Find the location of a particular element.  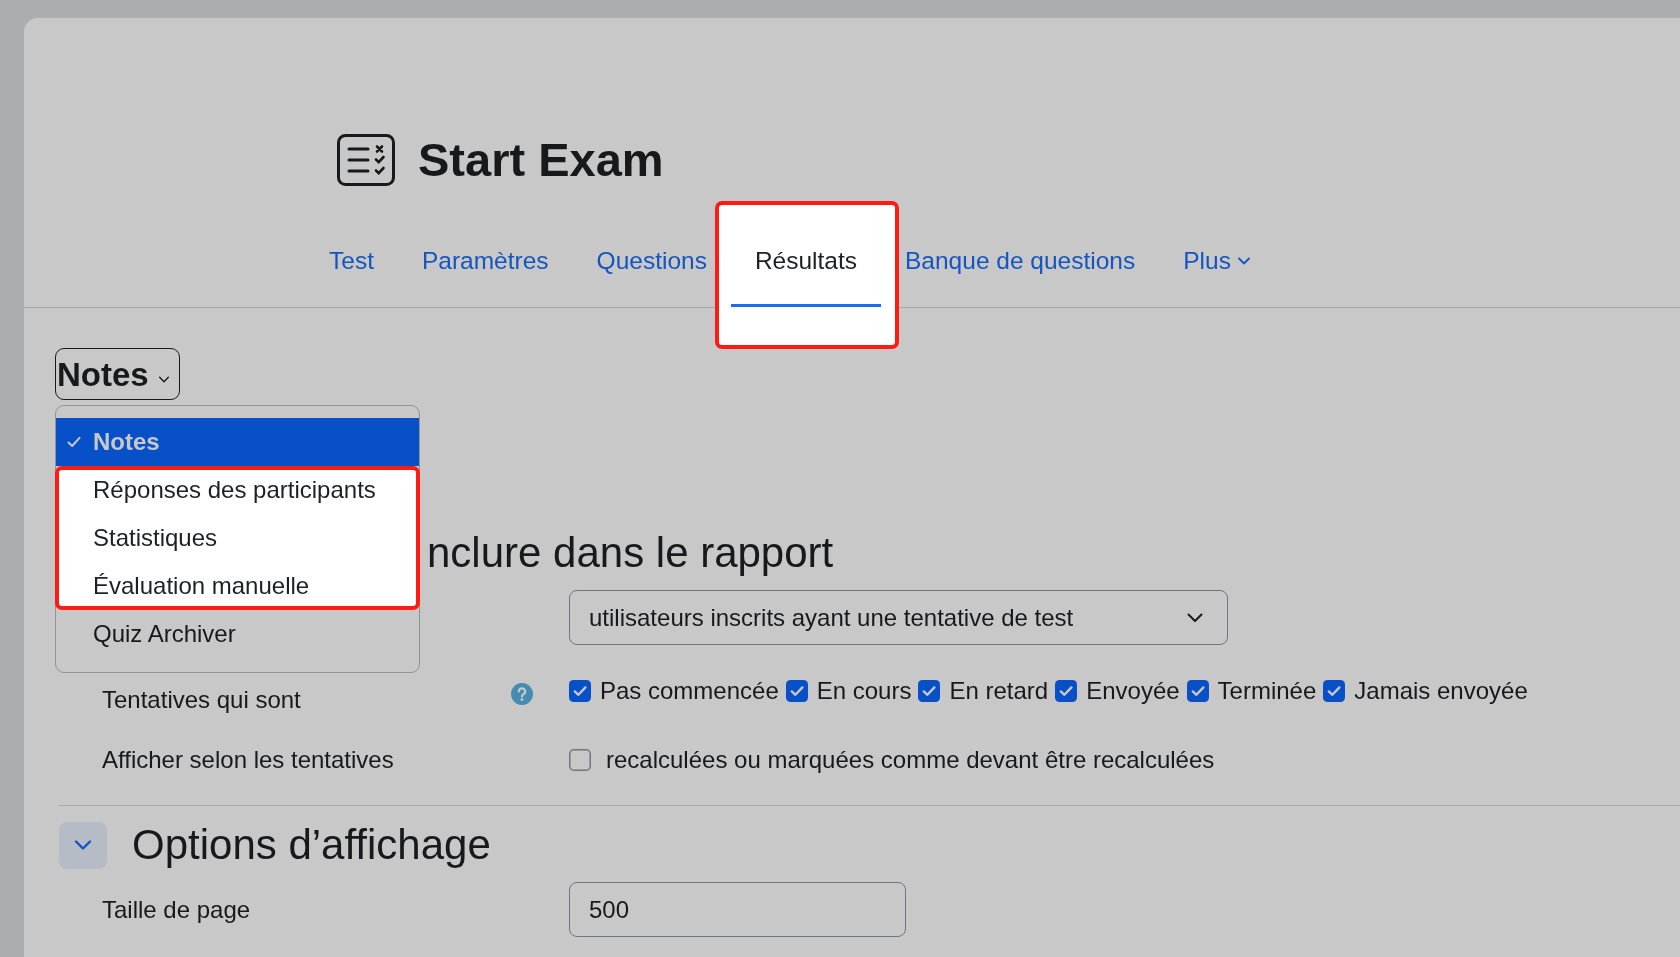

check-icon is located at coordinates (74, 442).